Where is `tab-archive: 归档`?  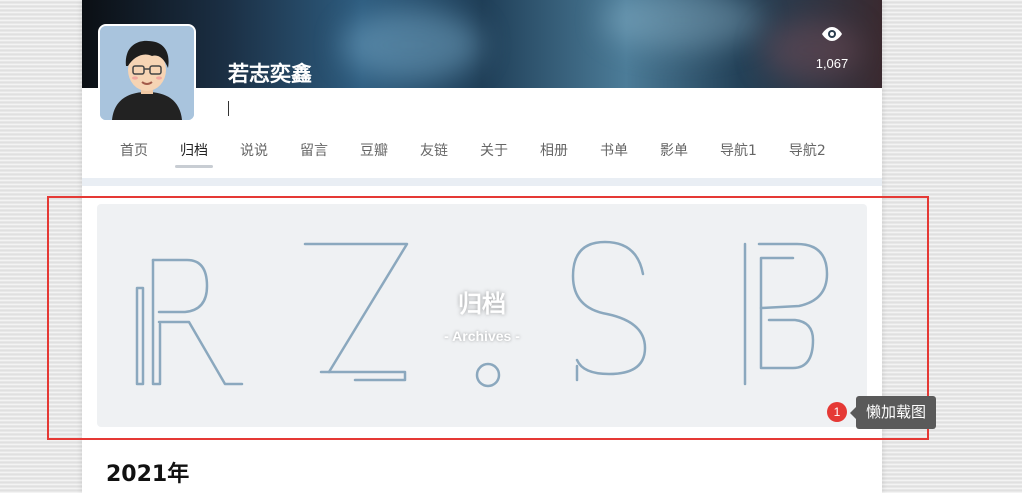
tab-archive: 归档 is located at coordinates (194, 153).